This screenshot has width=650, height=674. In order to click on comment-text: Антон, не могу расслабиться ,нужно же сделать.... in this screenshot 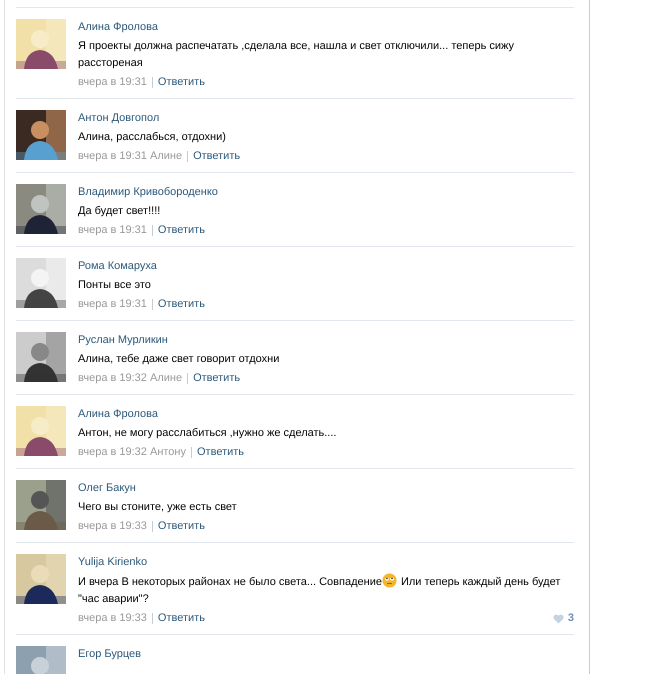, I will do `click(208, 433)`.